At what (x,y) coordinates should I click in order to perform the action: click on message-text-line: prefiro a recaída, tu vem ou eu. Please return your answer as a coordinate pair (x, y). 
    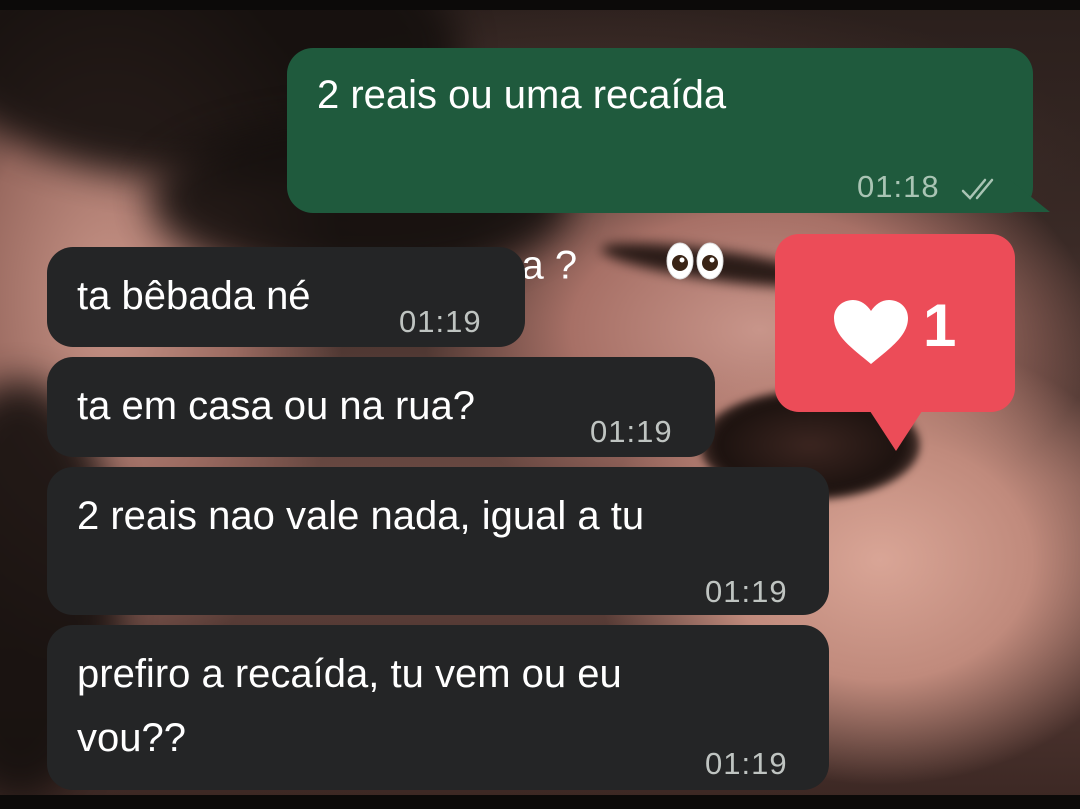
    Looking at the image, I should click on (349, 674).